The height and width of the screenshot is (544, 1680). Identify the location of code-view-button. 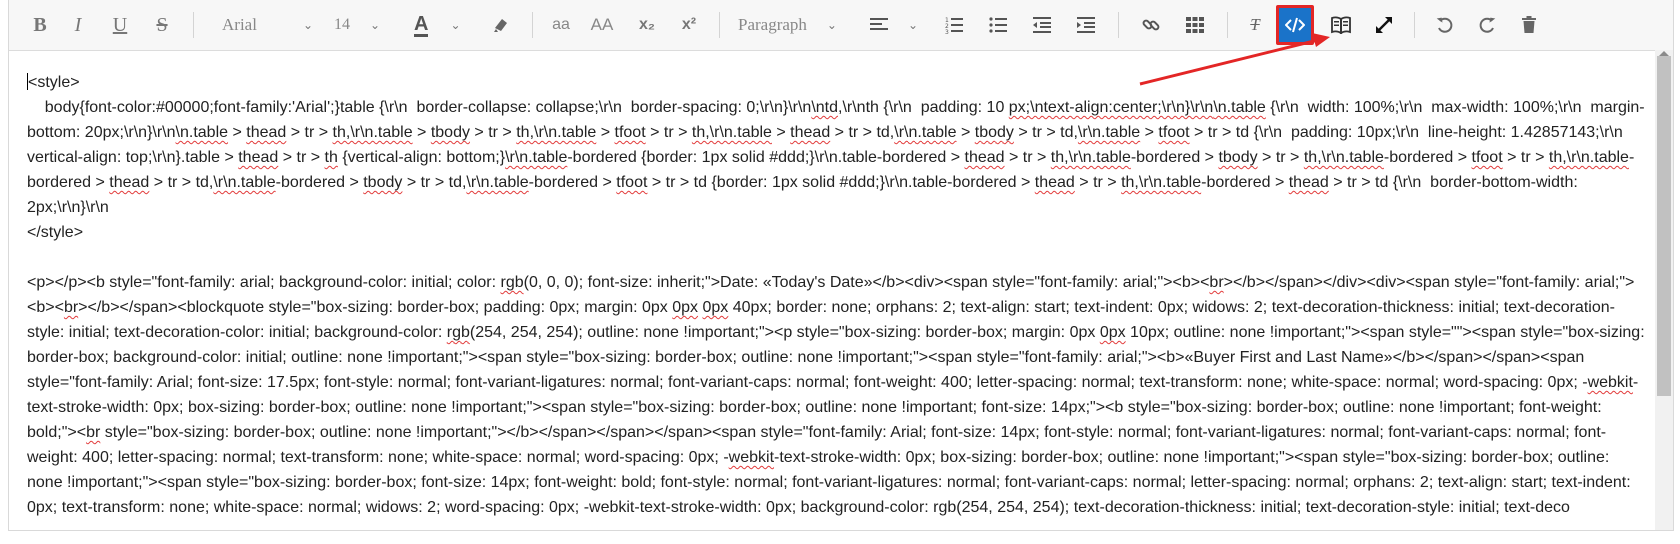
(1295, 25).